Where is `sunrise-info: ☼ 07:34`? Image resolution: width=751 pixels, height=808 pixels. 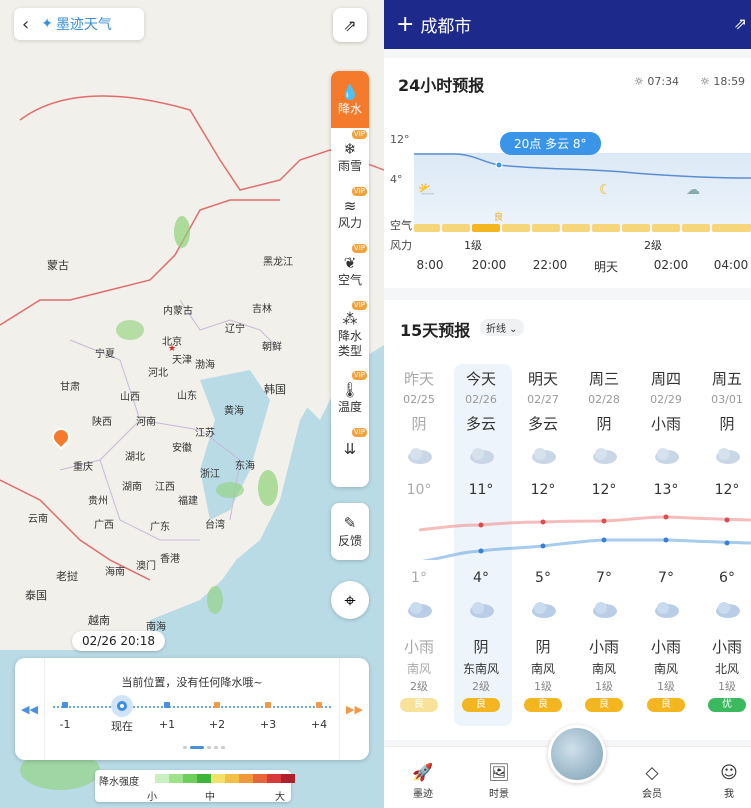
sunrise-info: ☼ 07:34 is located at coordinates (656, 81).